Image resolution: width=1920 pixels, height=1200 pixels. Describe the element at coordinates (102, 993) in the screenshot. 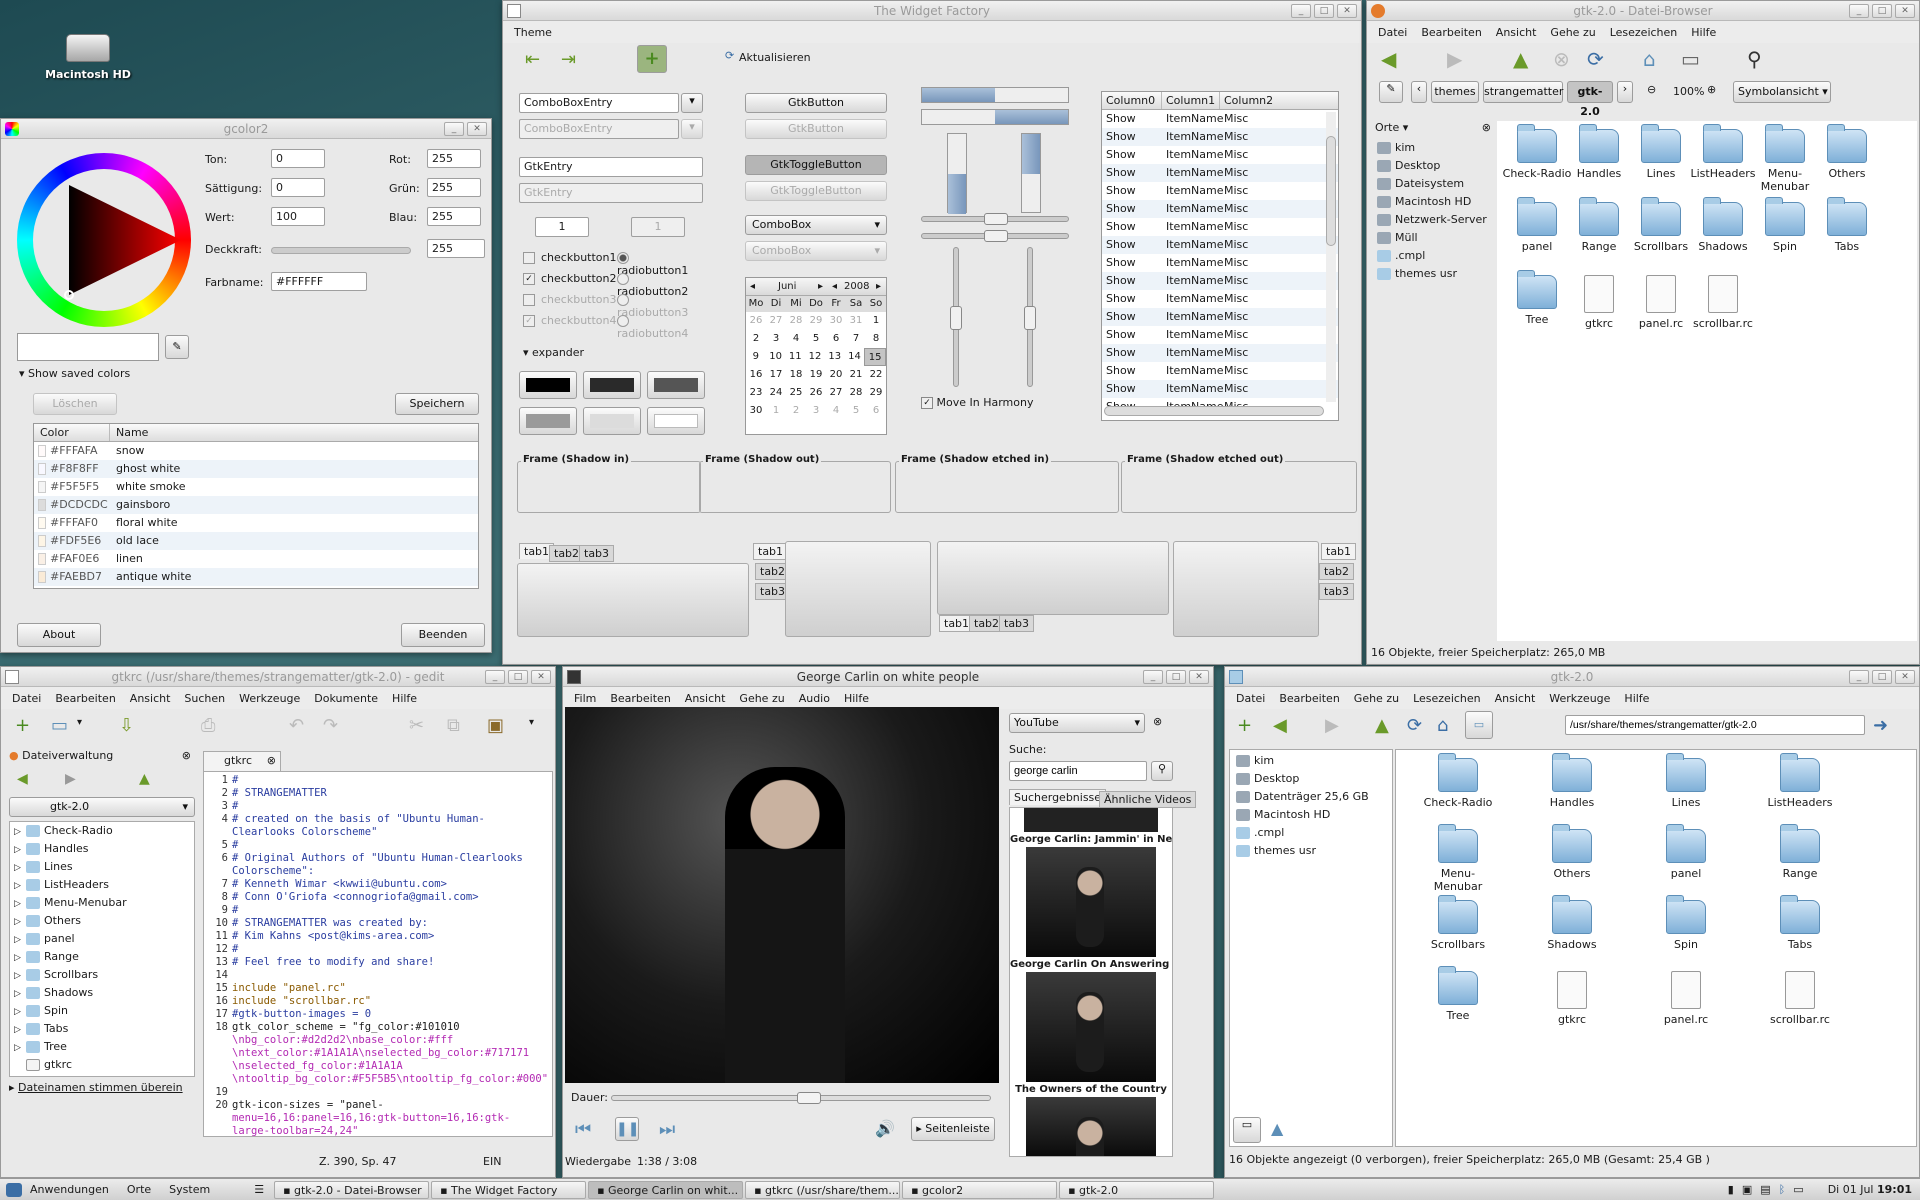

I see `file-tree-item: ▷ Shadows` at that location.